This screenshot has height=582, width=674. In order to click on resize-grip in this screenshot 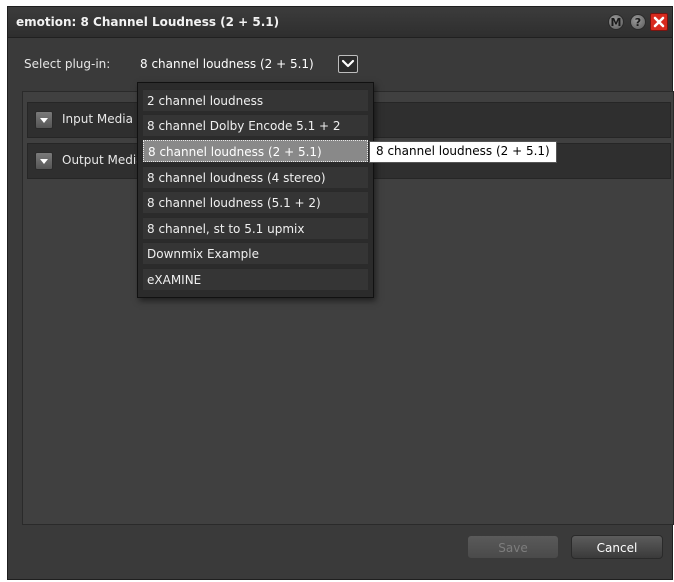, I will do `click(667, 574)`.